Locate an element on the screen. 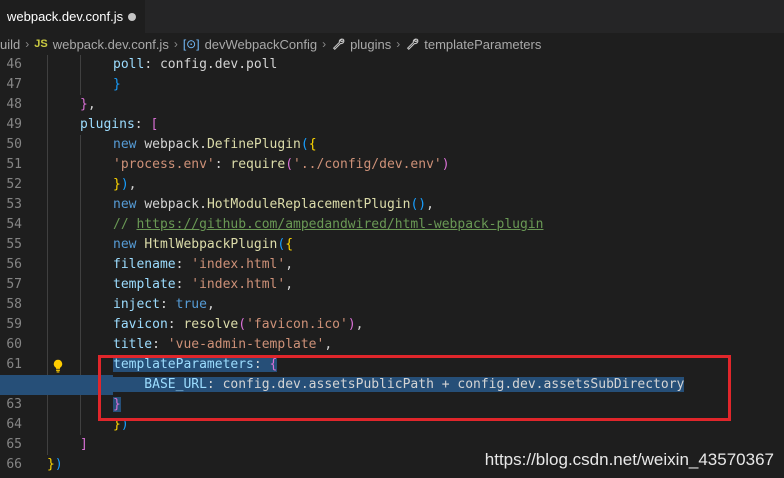  code-line: 55 new HtmlWebpackPlugin({ is located at coordinates (392, 245).